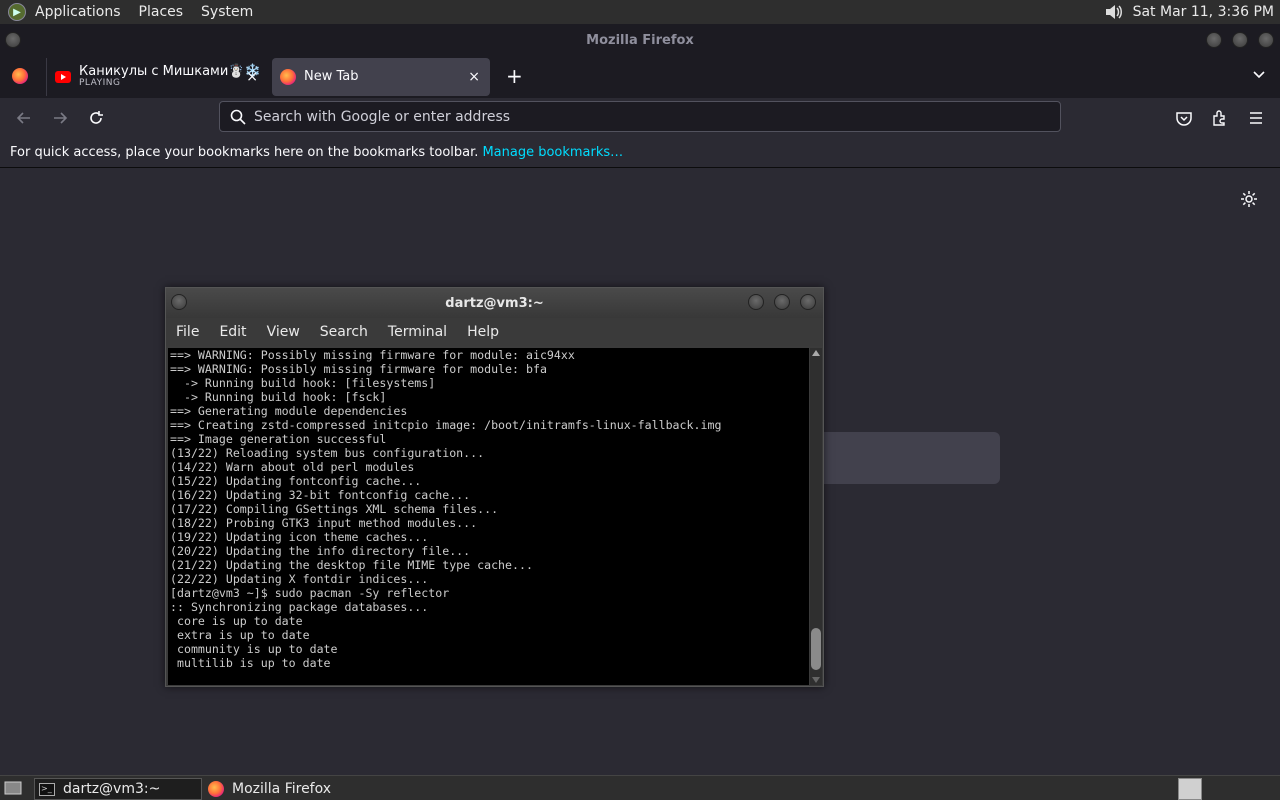 This screenshot has height=800, width=1280. Describe the element at coordinates (344, 332) in the screenshot. I see `menu-search: Search` at that location.